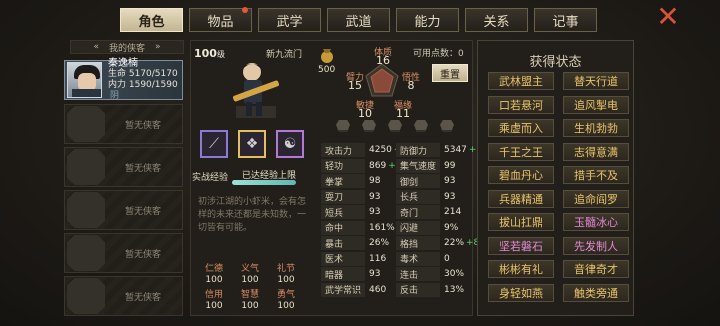  Describe the element at coordinates (256, 90) in the screenshot. I see `character-sprite` at that location.